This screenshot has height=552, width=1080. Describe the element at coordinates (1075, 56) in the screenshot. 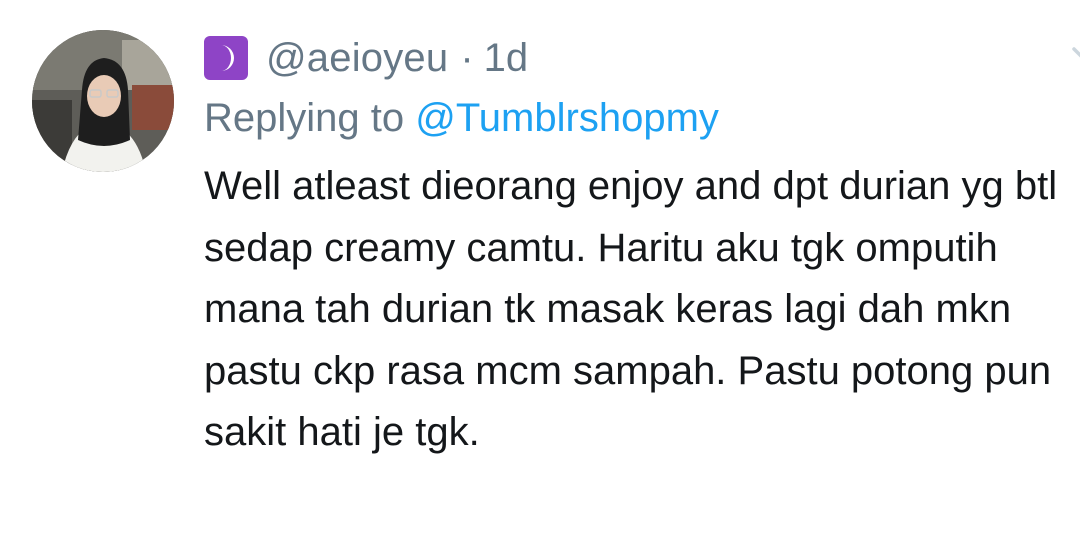

I see `chevron-down-icon` at that location.